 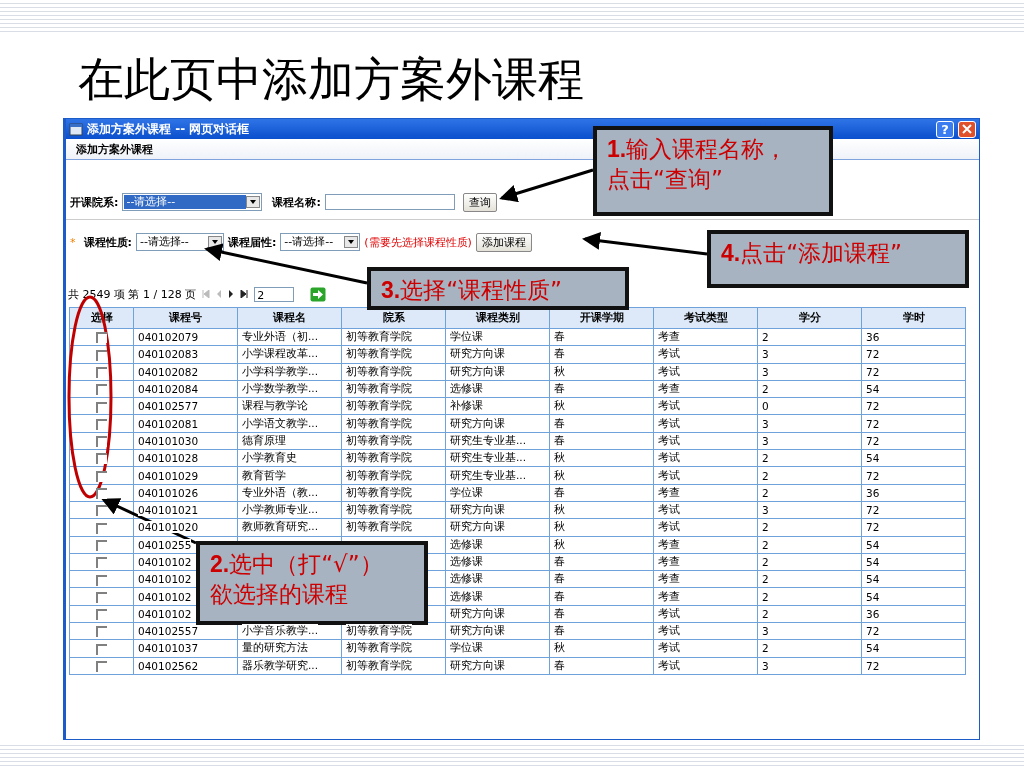 I want to click on column-header: 课程号, so click(x=185, y=317).